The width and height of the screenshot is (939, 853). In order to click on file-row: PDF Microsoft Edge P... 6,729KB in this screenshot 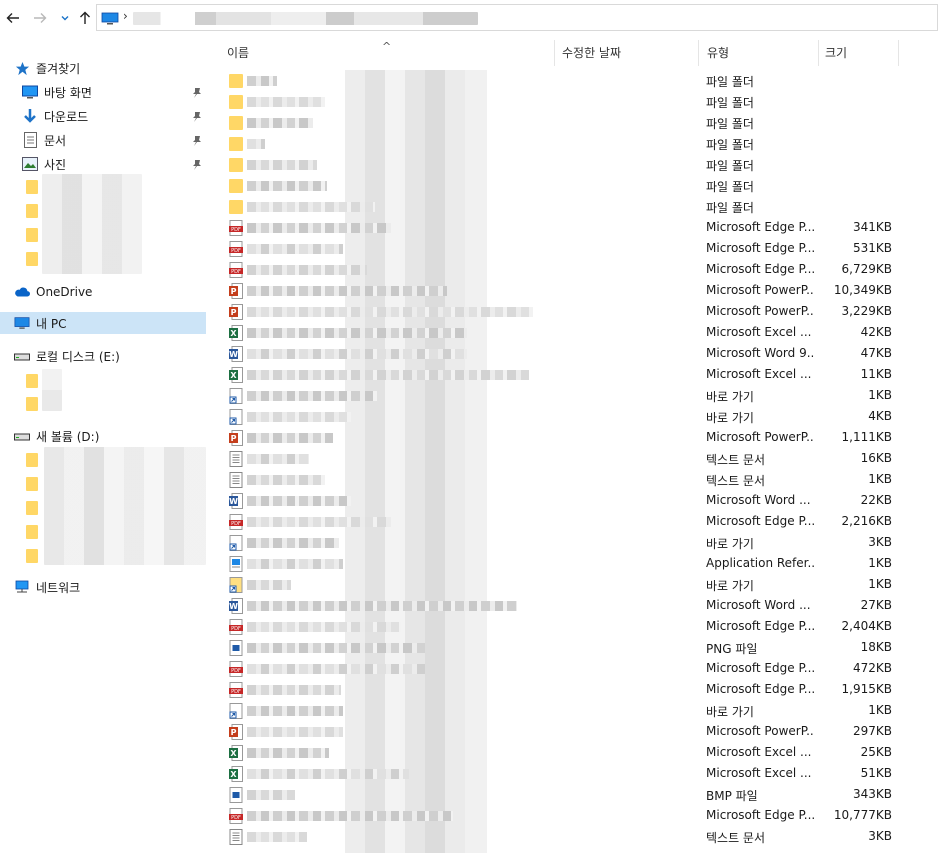, I will do `click(574, 269)`.